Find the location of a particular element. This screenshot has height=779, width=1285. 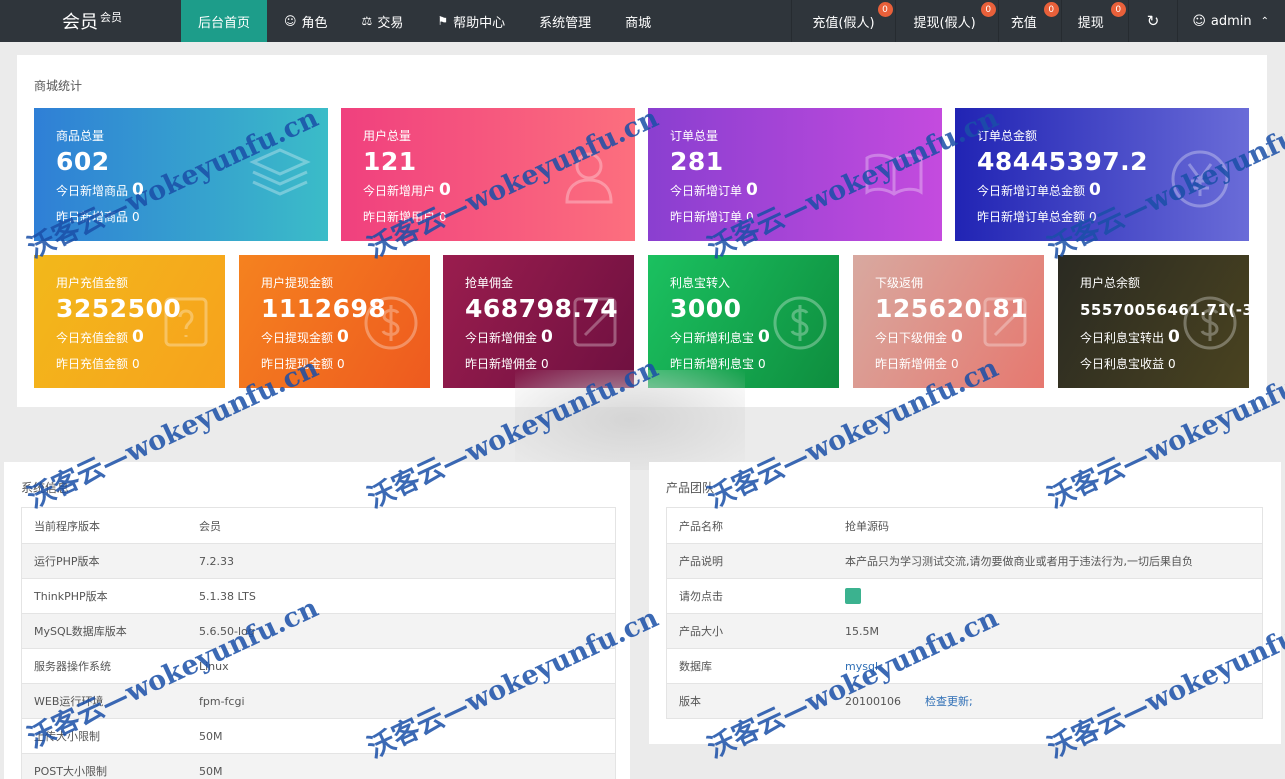

nav-label: 商城 is located at coordinates (638, 23).